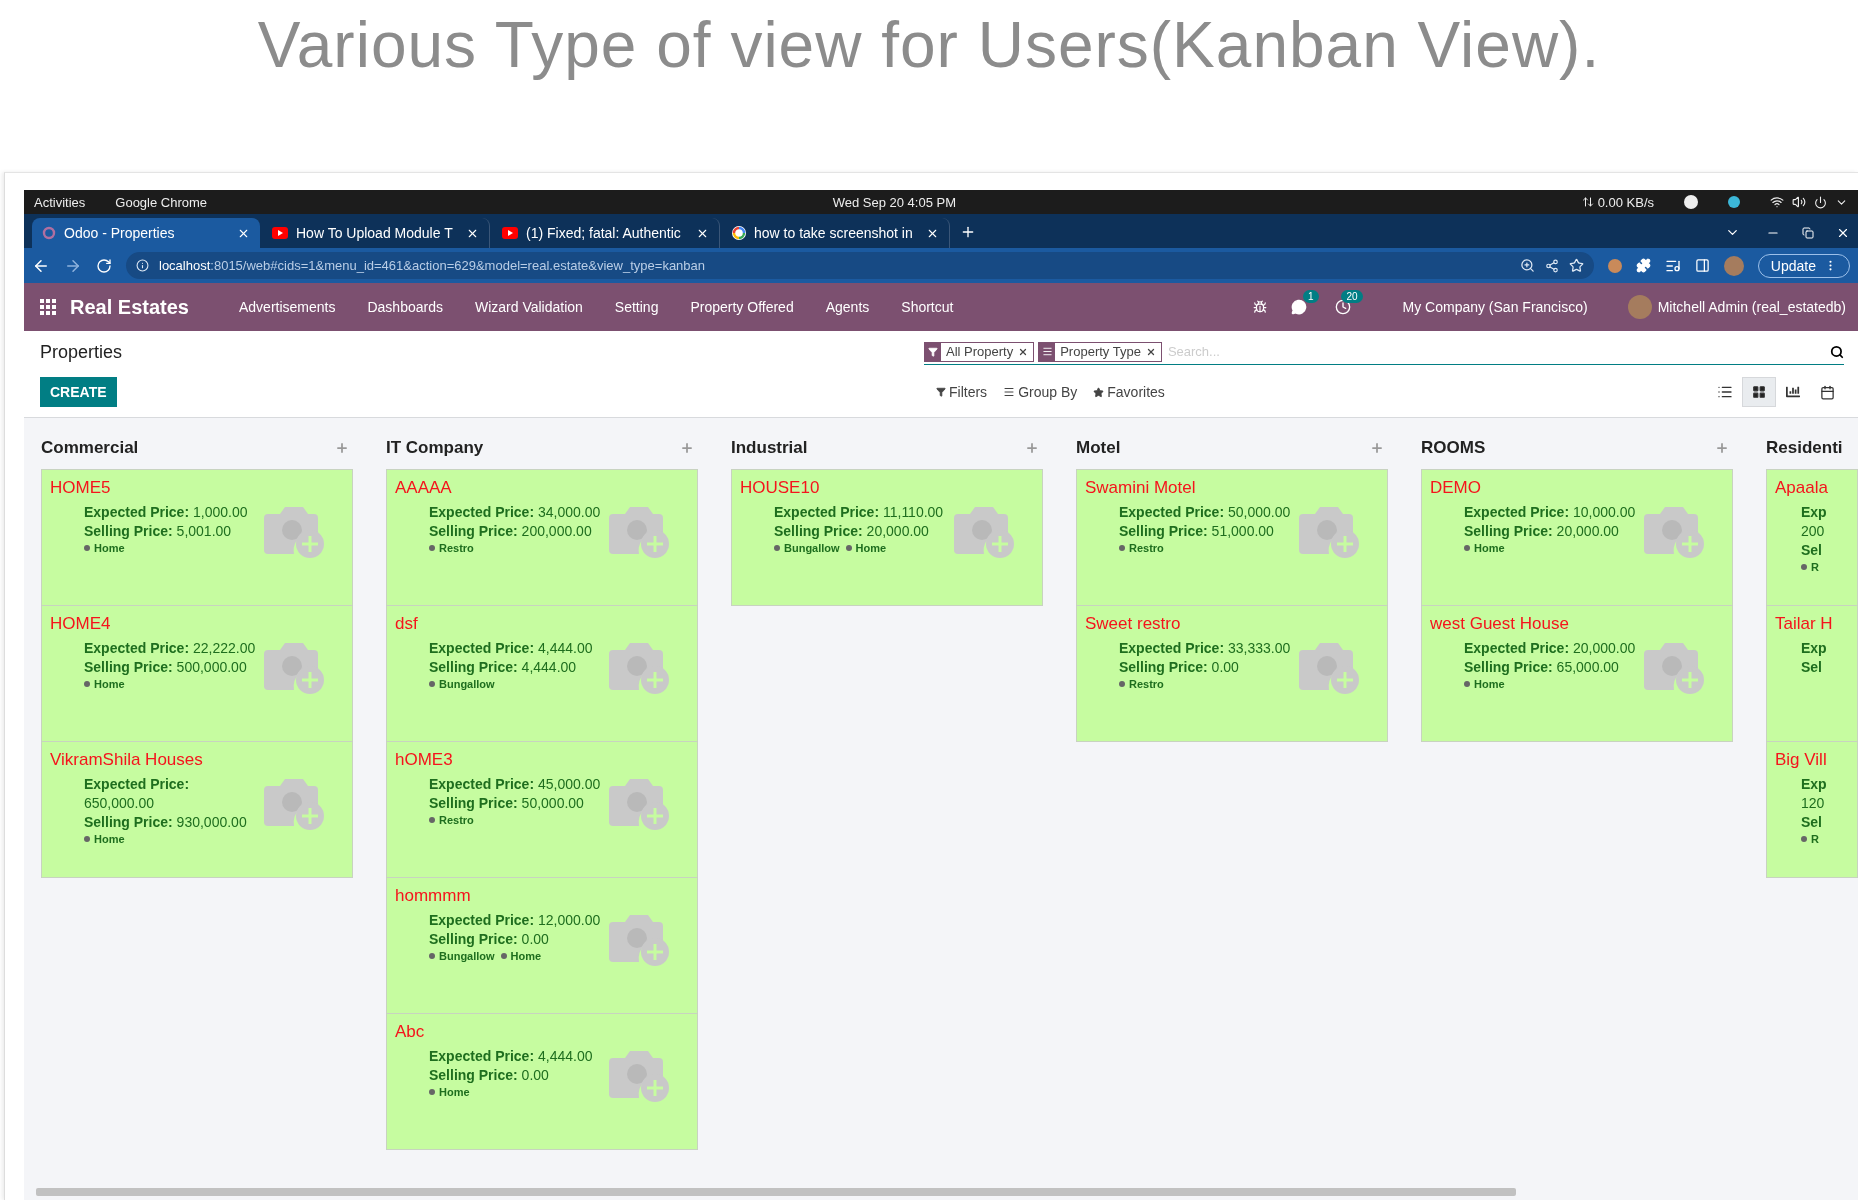 Image resolution: width=1858 pixels, height=1200 pixels. Describe the element at coordinates (769, 448) in the screenshot. I see `column-title: Industrial` at that location.